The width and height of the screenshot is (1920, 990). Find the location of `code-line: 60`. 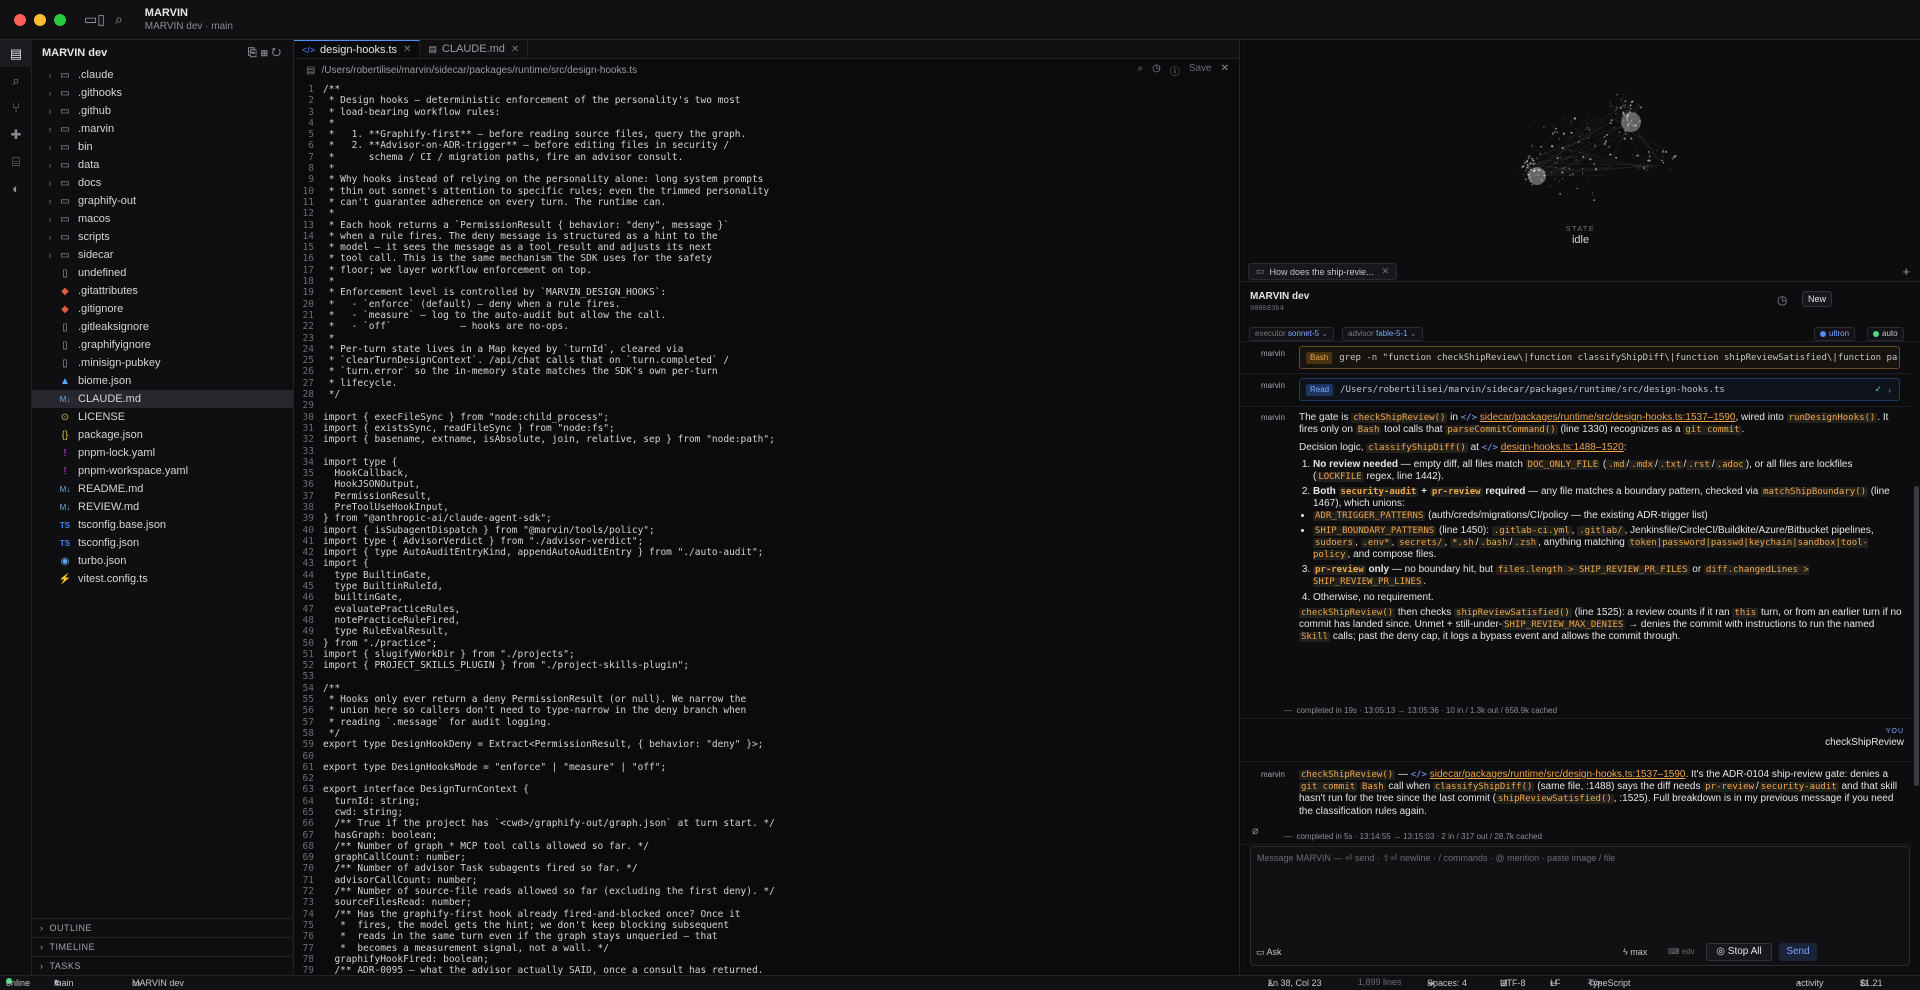

code-line: 60 is located at coordinates (766, 756).